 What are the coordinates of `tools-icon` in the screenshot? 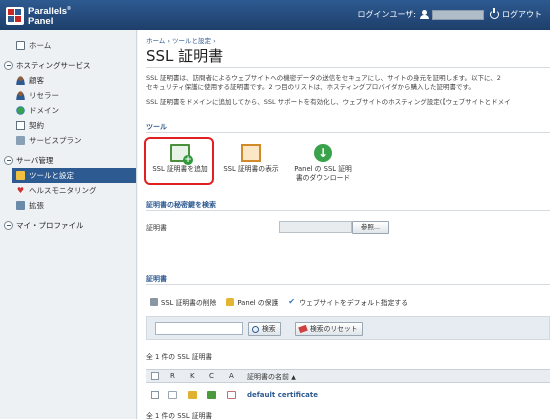 It's located at (20, 175).